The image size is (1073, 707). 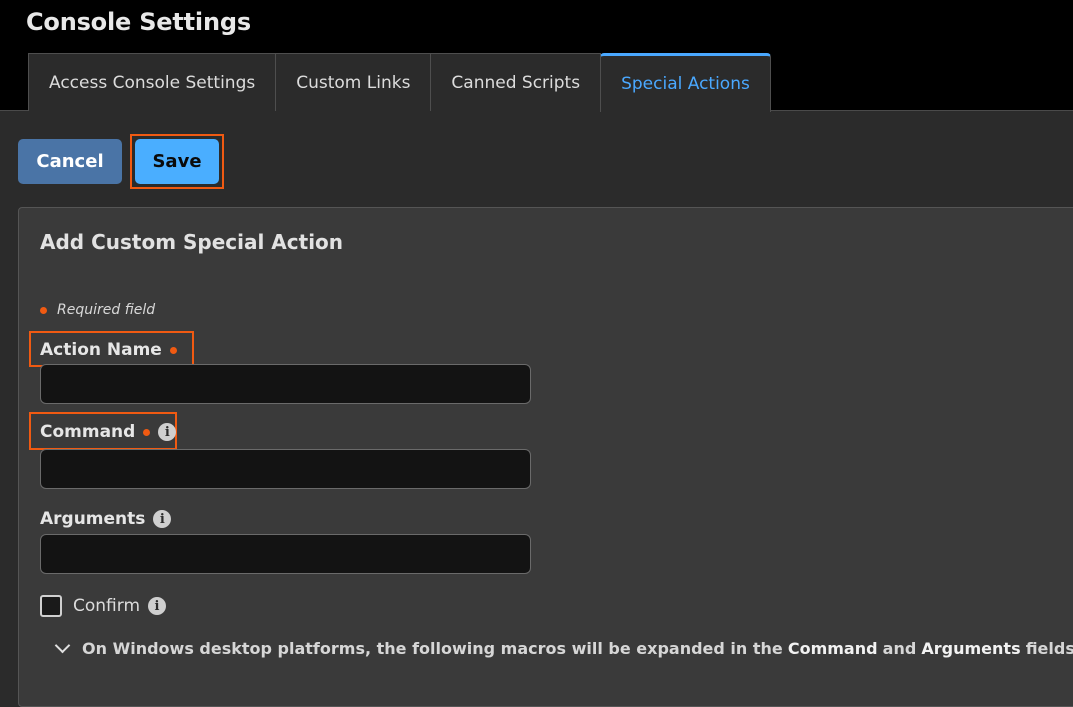 What do you see at coordinates (101, 350) in the screenshot?
I see `action-name-label-text: Action Name` at bounding box center [101, 350].